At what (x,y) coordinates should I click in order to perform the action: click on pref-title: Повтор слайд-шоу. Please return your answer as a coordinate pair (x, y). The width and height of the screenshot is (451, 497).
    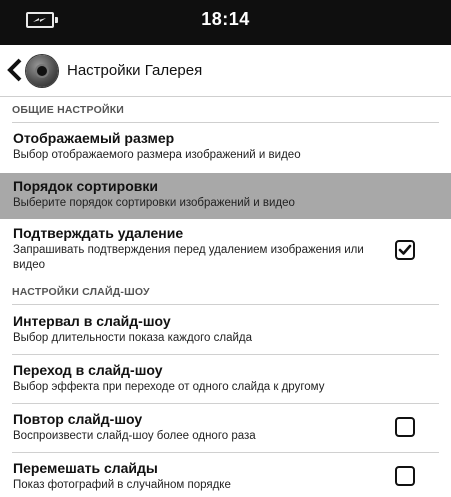
    Looking at the image, I should click on (78, 419).